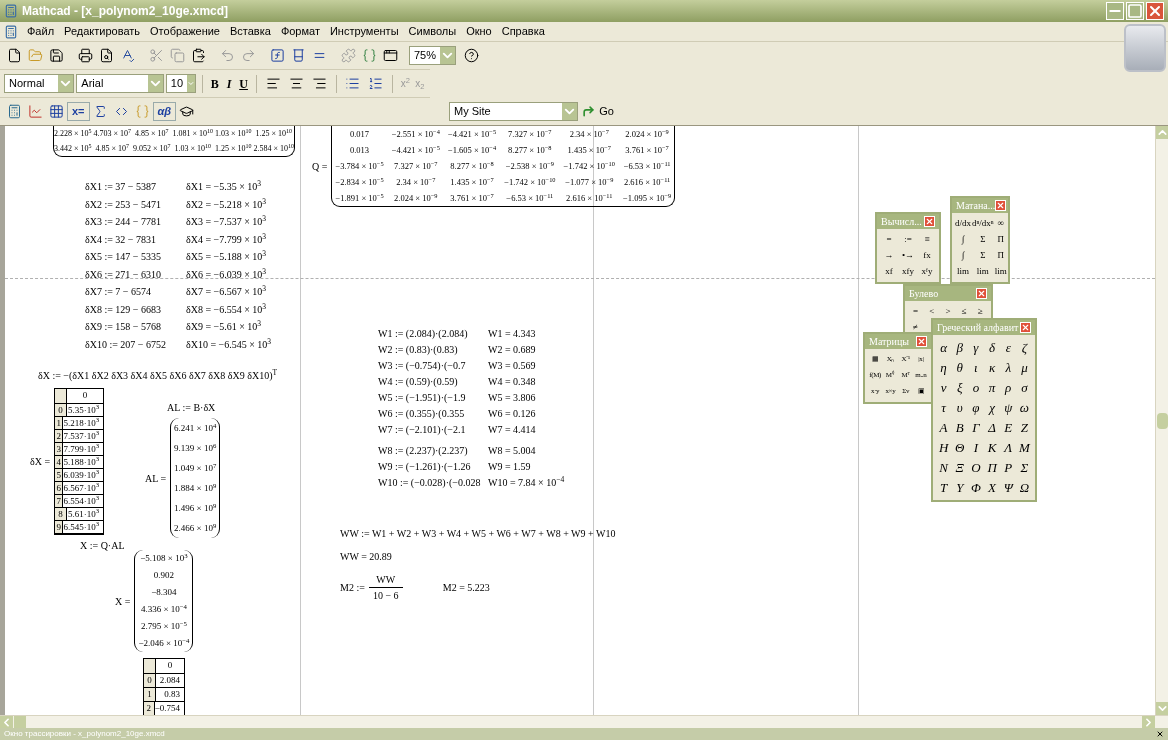 This screenshot has width=1168, height=740. What do you see at coordinates (908, 239) in the screenshot?
I see `palette-button: :=` at bounding box center [908, 239].